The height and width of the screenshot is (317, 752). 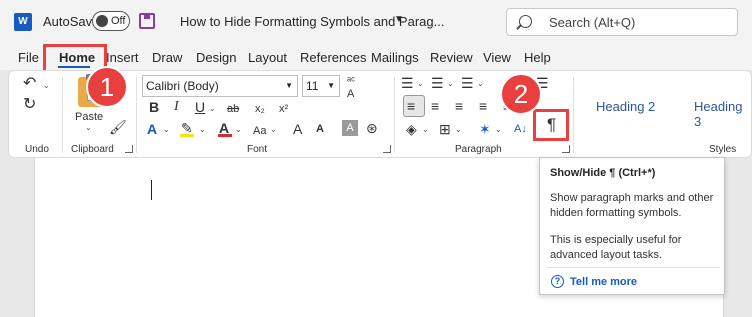 I want to click on format-painter-icon: 🖌, so click(x=118, y=127).